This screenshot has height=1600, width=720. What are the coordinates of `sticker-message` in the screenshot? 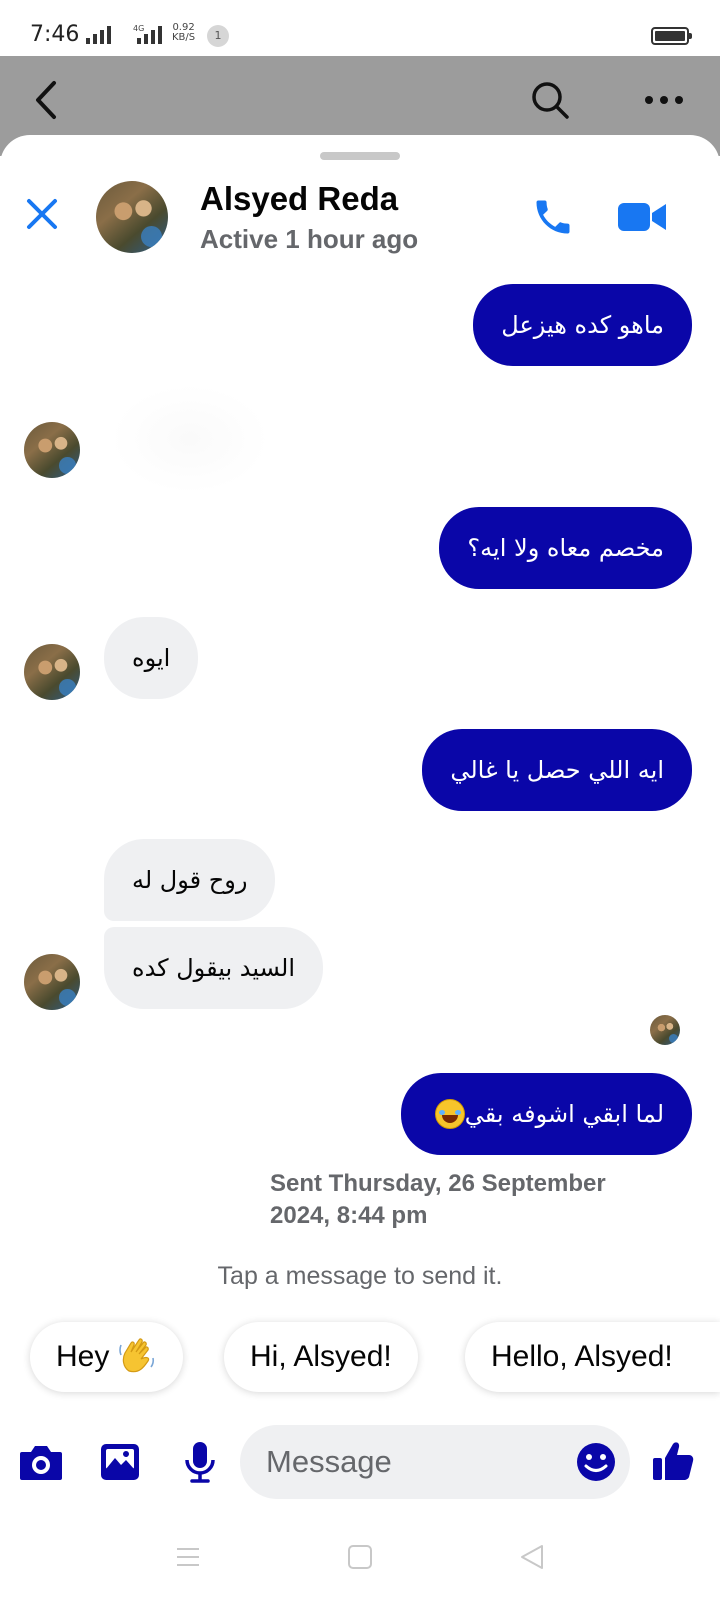 It's located at (190, 439).